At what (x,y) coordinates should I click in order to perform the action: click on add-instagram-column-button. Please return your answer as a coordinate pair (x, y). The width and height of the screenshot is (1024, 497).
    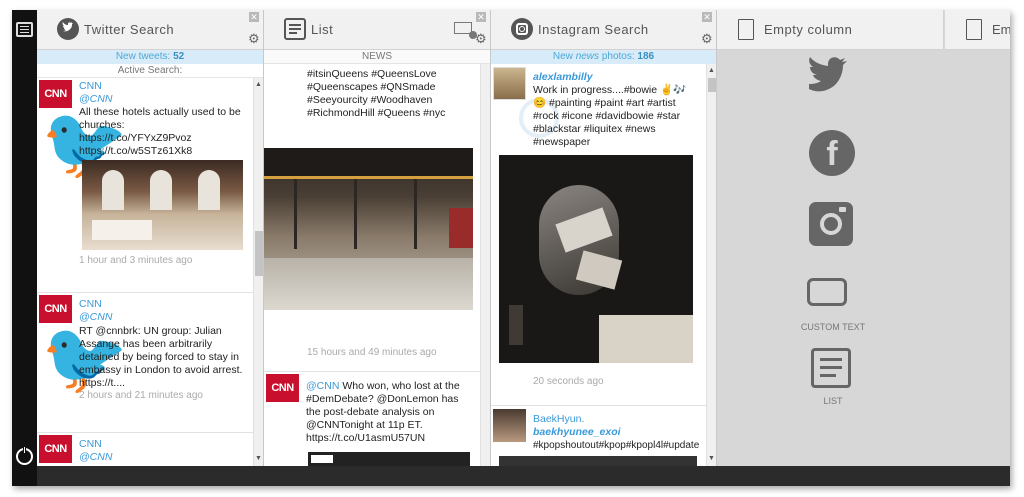
    Looking at the image, I should click on (831, 224).